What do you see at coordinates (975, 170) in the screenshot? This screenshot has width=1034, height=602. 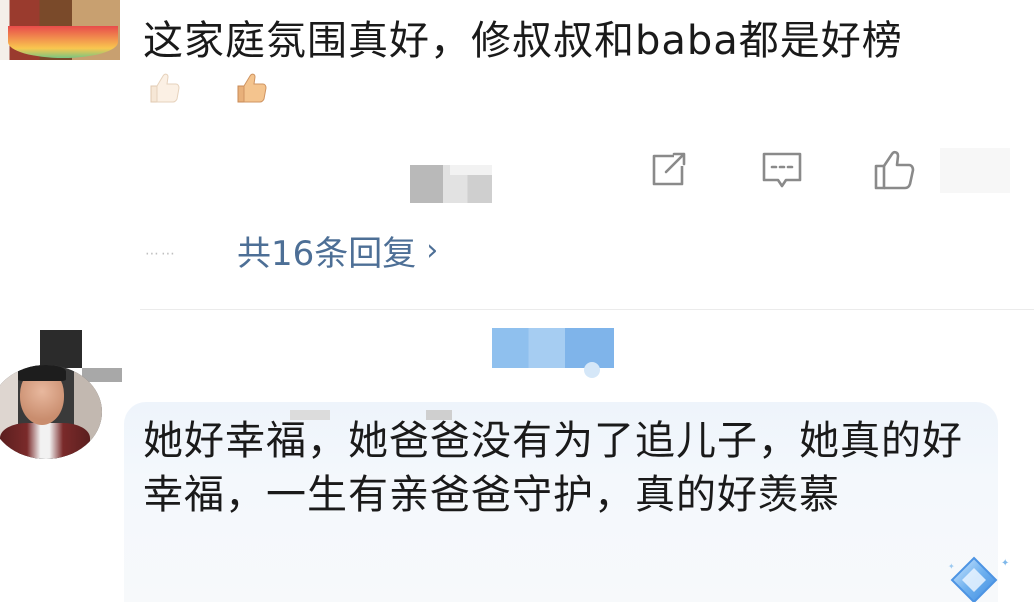 I see `like-count-redacted` at bounding box center [975, 170].